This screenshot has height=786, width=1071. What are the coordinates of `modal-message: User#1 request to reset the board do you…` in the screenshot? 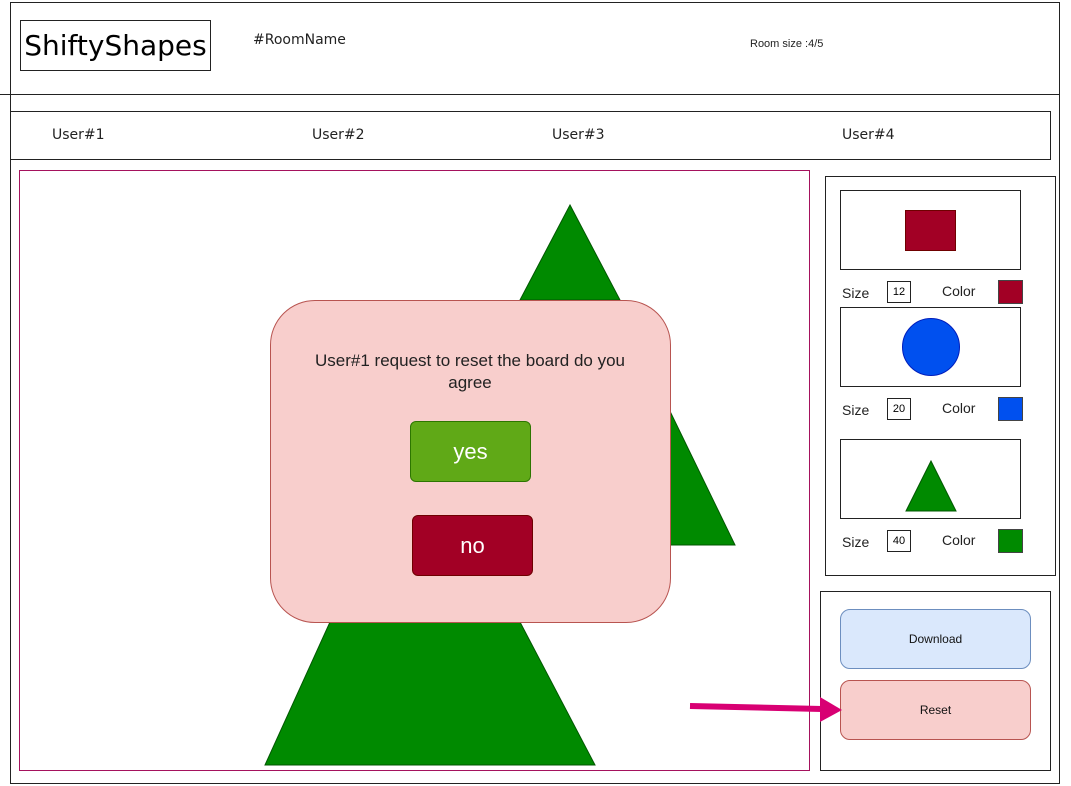 It's located at (470, 371).